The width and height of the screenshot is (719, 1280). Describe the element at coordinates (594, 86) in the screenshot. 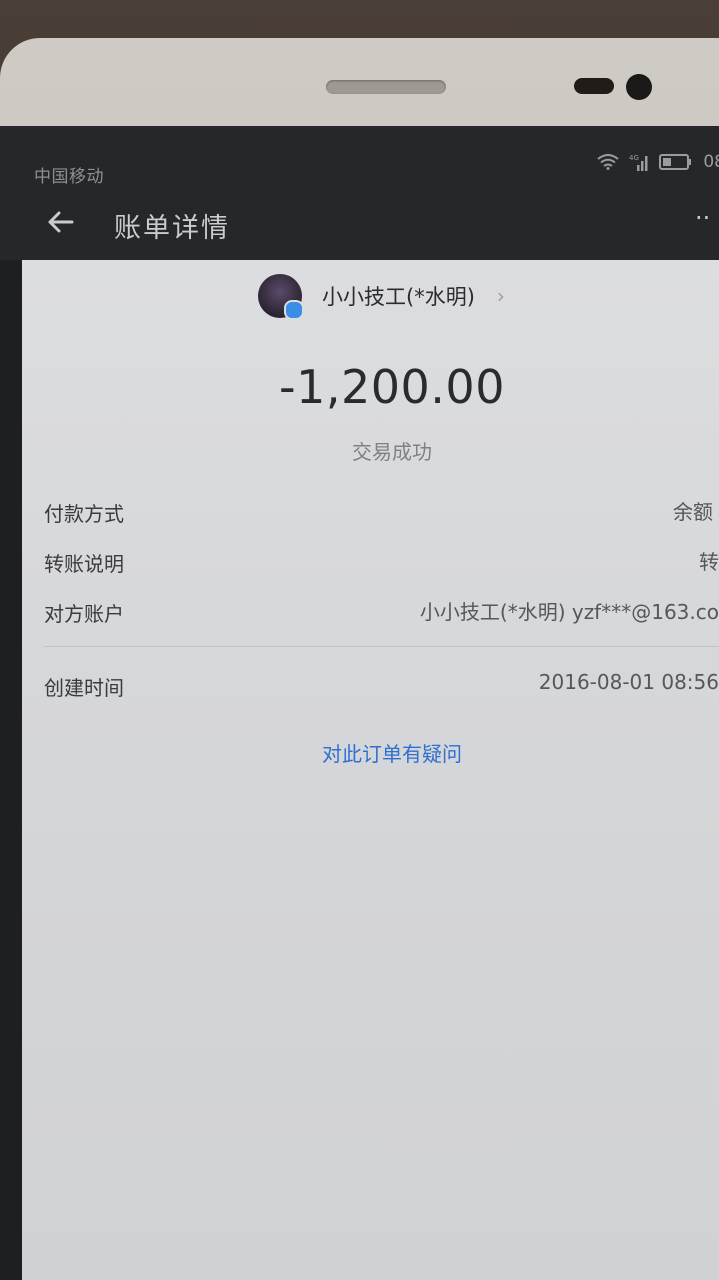

I see `proximity-sensor` at that location.